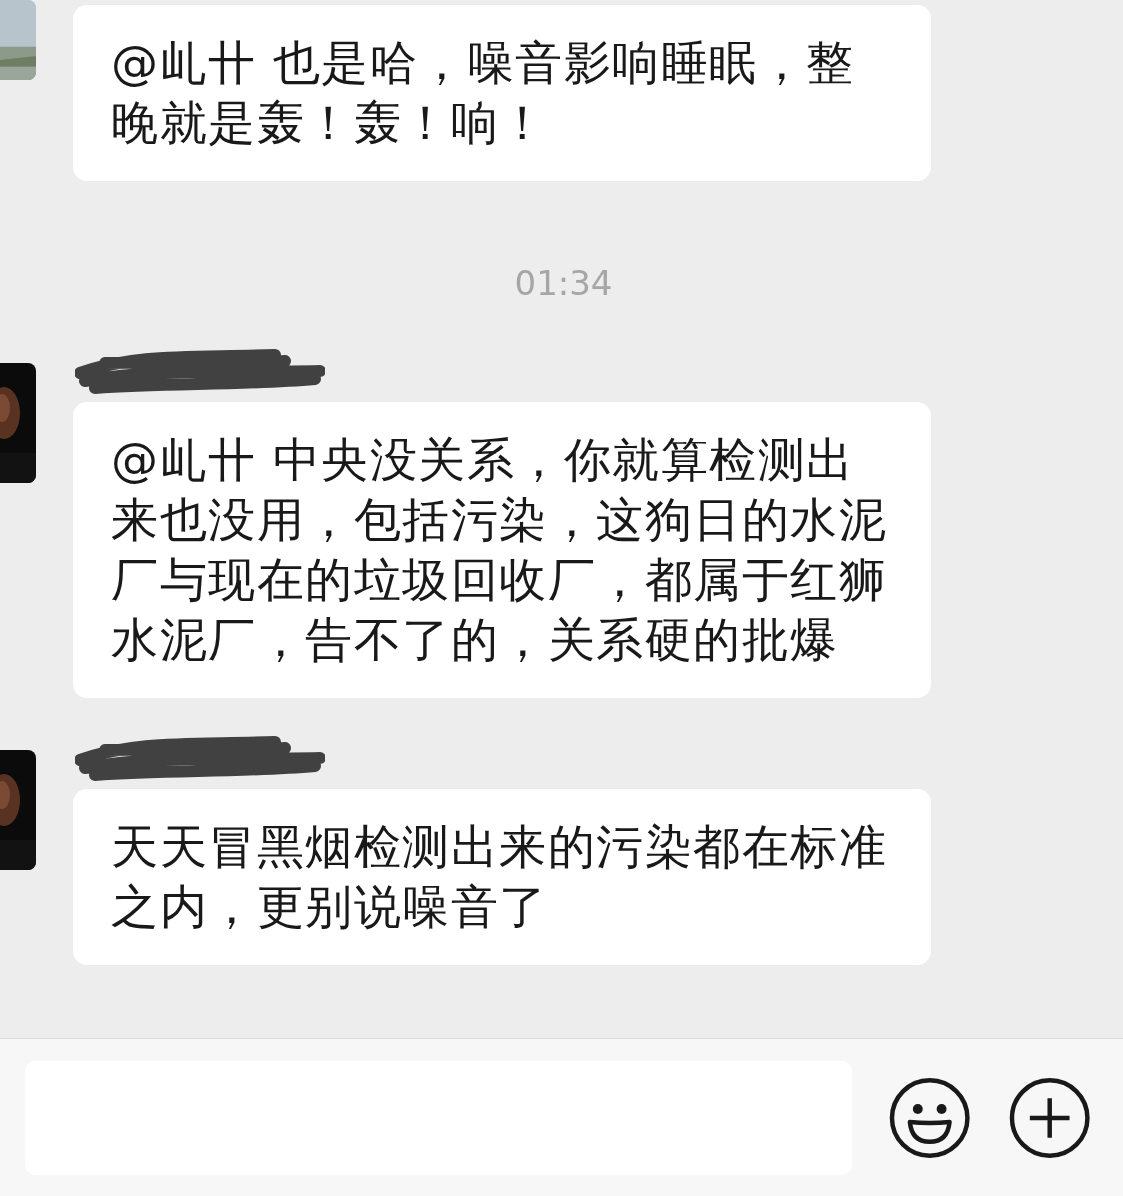 The height and width of the screenshot is (1196, 1123). What do you see at coordinates (563, 283) in the screenshot?
I see `timestamp: 01:34` at bounding box center [563, 283].